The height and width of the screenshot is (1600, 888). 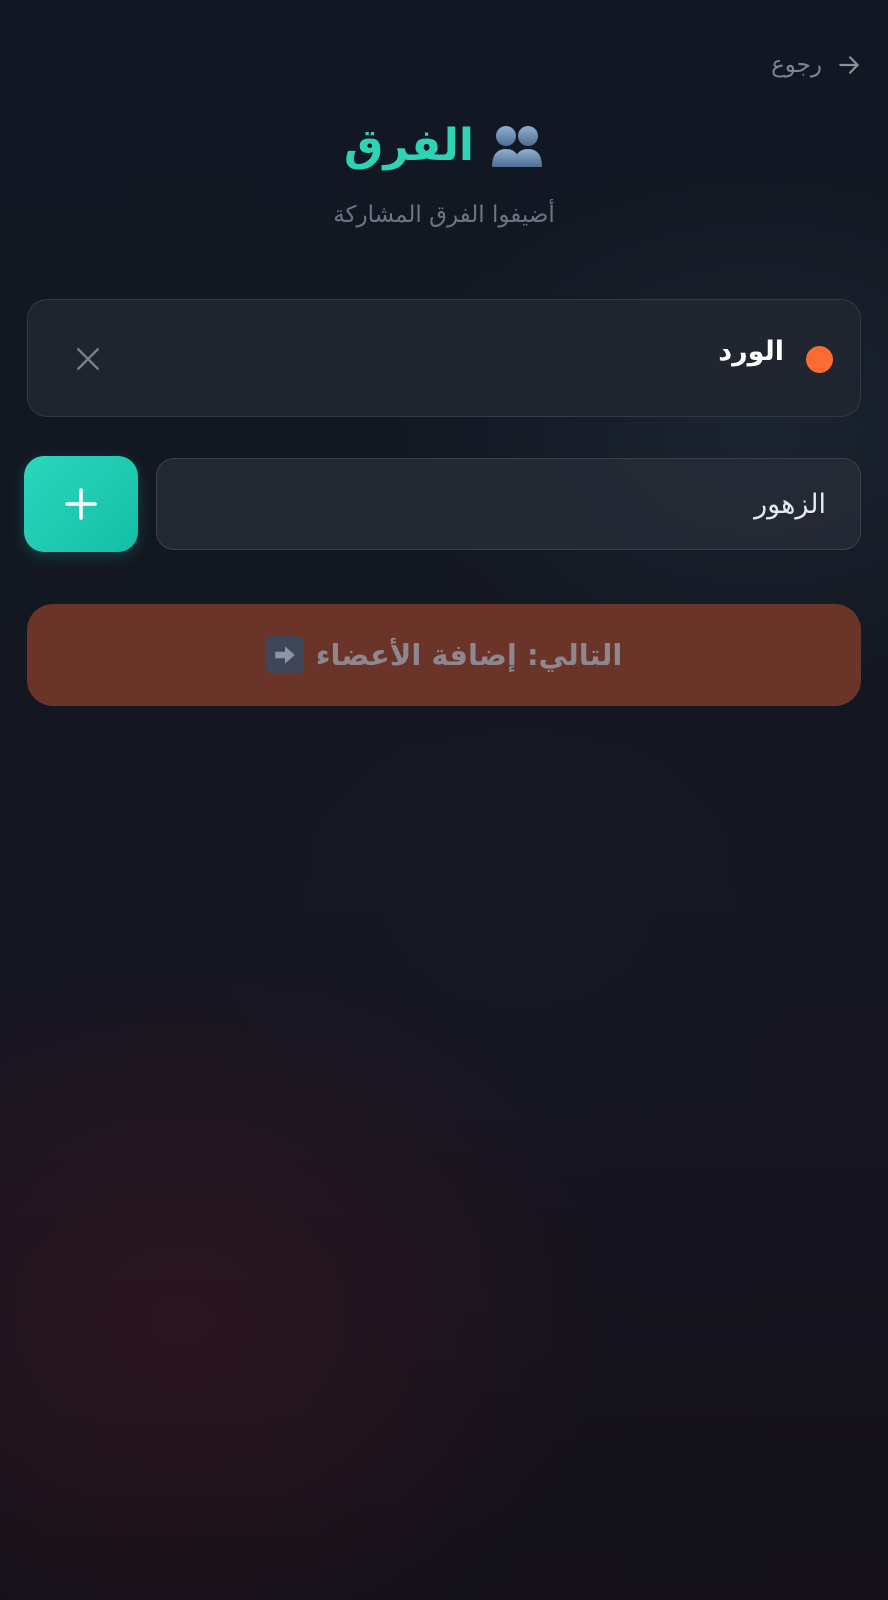 I want to click on add-team-row, so click(x=442, y=504).